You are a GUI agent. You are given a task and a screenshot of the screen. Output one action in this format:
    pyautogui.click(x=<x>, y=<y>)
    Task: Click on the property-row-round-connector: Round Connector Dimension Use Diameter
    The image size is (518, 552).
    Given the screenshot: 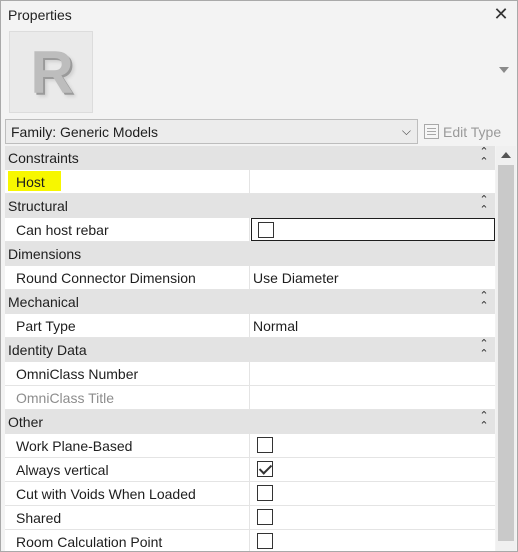 What is the action you would take?
    pyautogui.click(x=250, y=278)
    